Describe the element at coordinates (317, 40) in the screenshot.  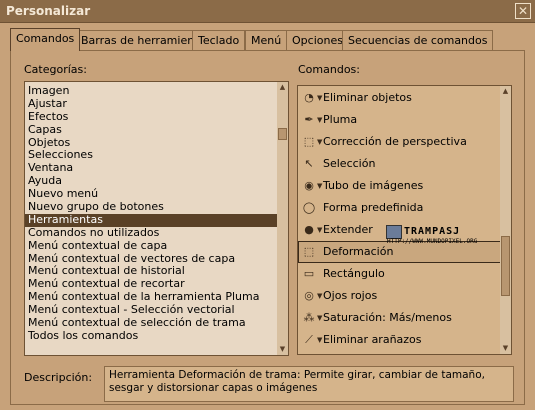
I see `tab-opciones: Opciones` at that location.